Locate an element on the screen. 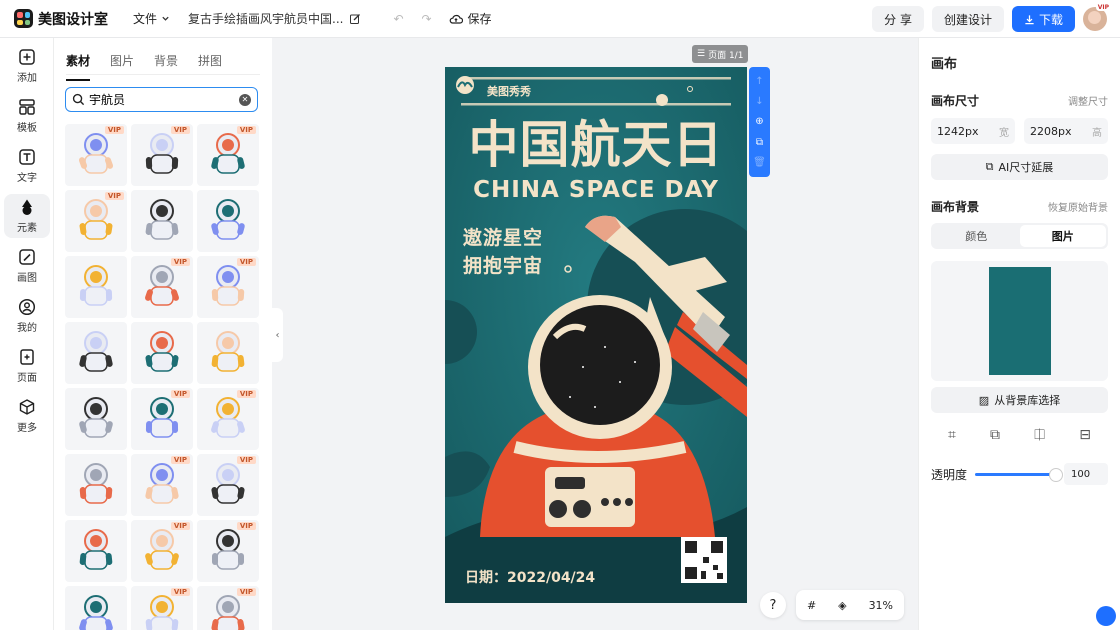 This screenshot has width=1120, height=630. width-field: 1242px 宽 is located at coordinates (973, 131).